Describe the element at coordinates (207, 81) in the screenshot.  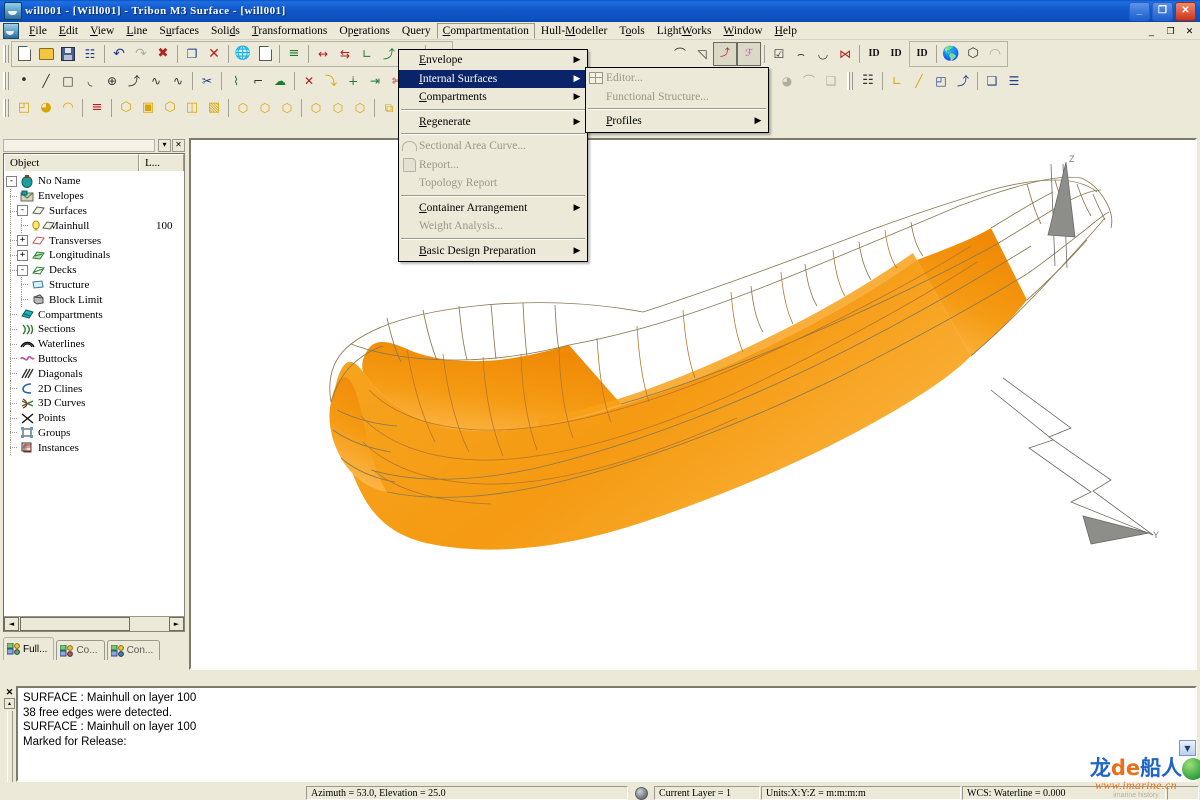
I see `trim-scissors-button: ✂` at that location.